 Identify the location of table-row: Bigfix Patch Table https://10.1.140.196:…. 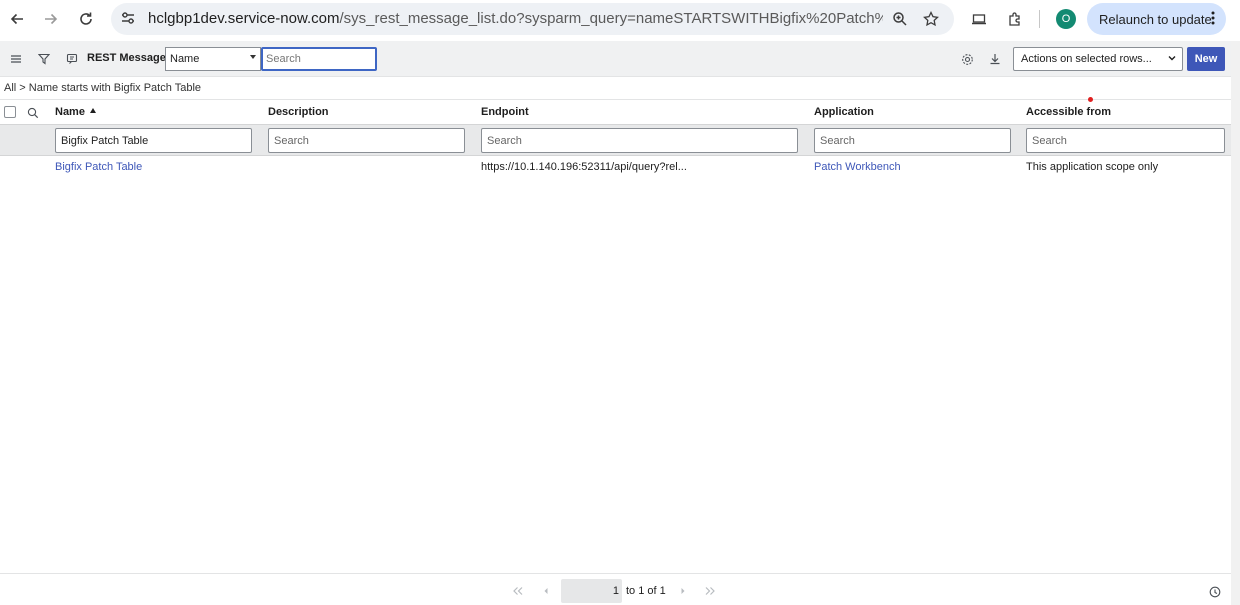
(615, 167).